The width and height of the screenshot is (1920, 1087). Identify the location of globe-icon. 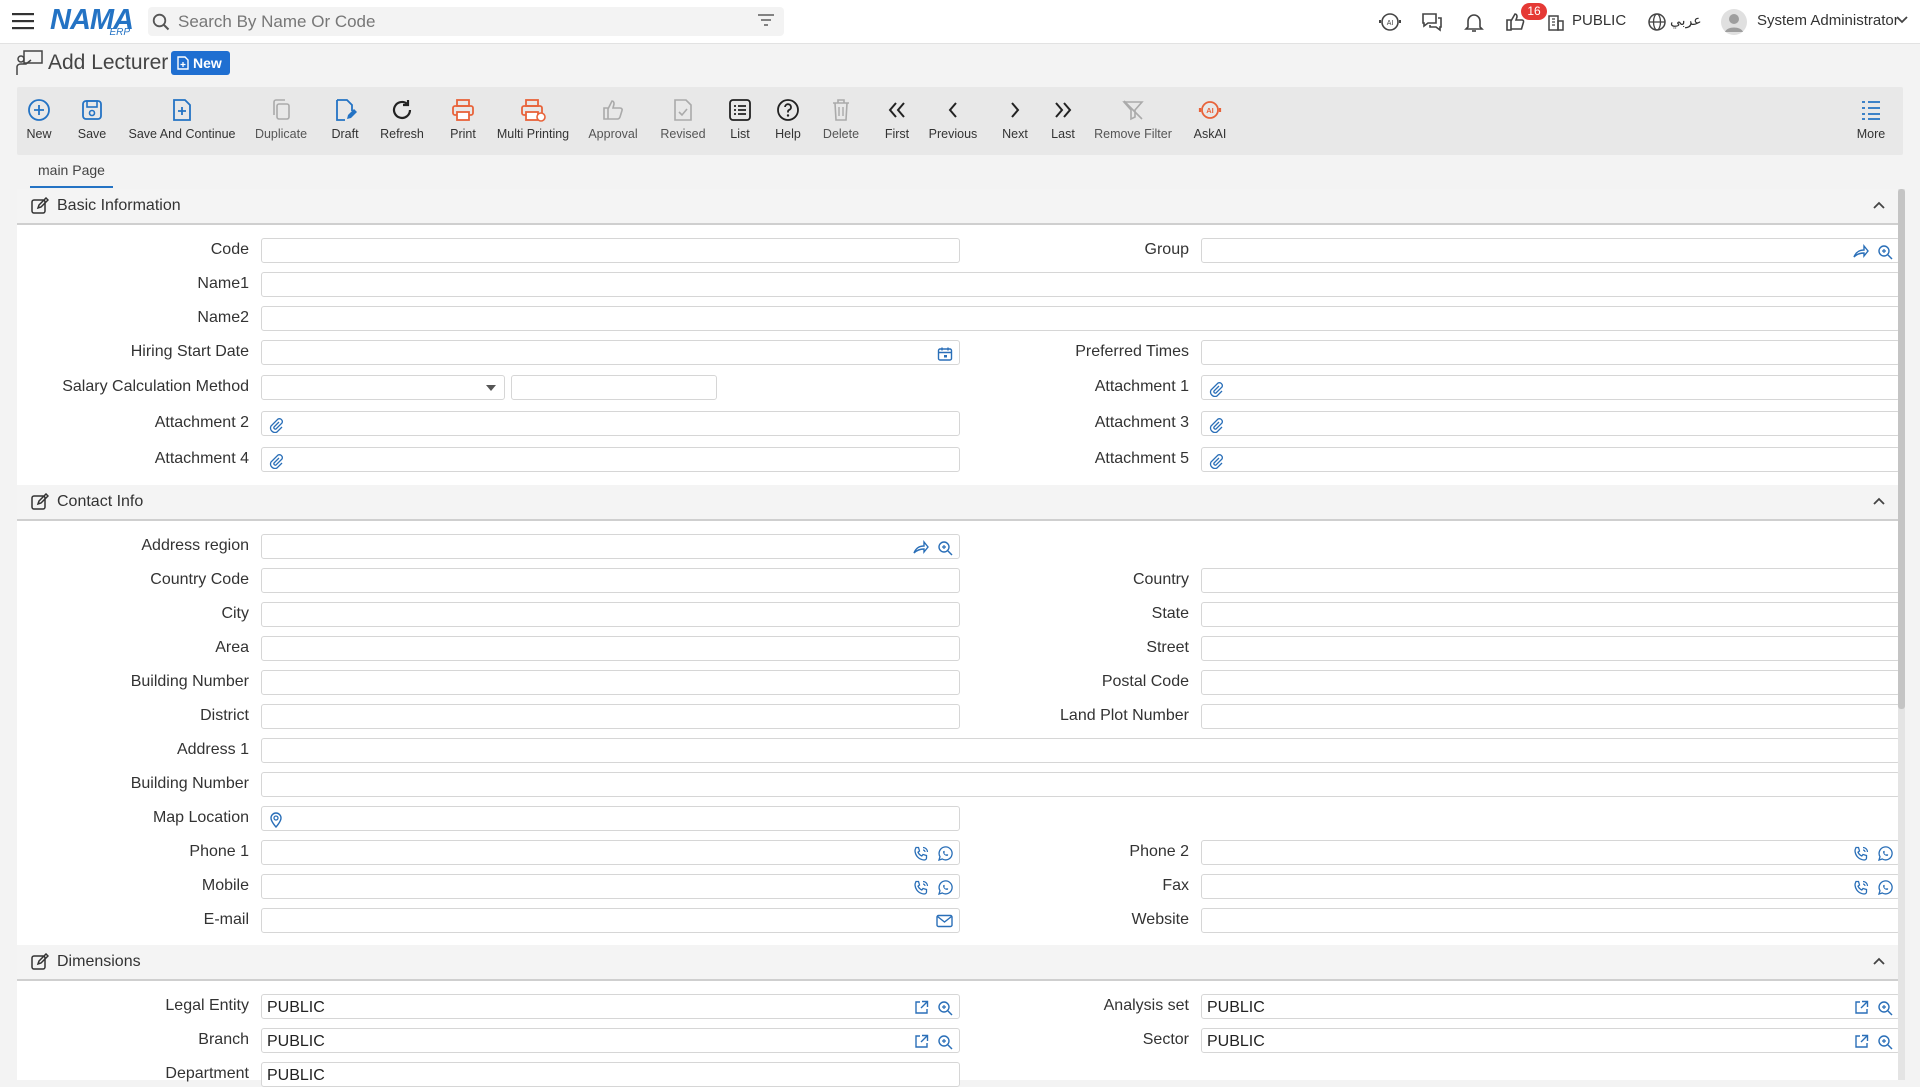
(1657, 22).